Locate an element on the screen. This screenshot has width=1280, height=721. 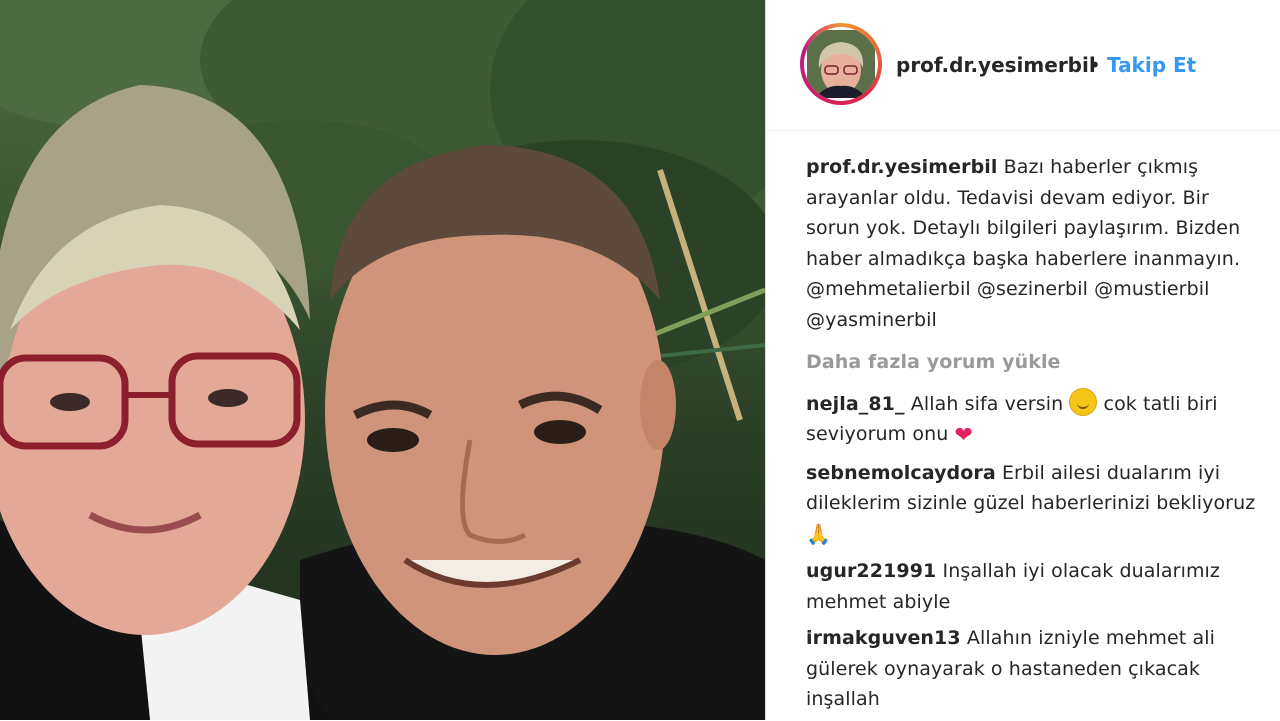
header-username: prof.dr.yesimerbil is located at coordinates (996, 65).